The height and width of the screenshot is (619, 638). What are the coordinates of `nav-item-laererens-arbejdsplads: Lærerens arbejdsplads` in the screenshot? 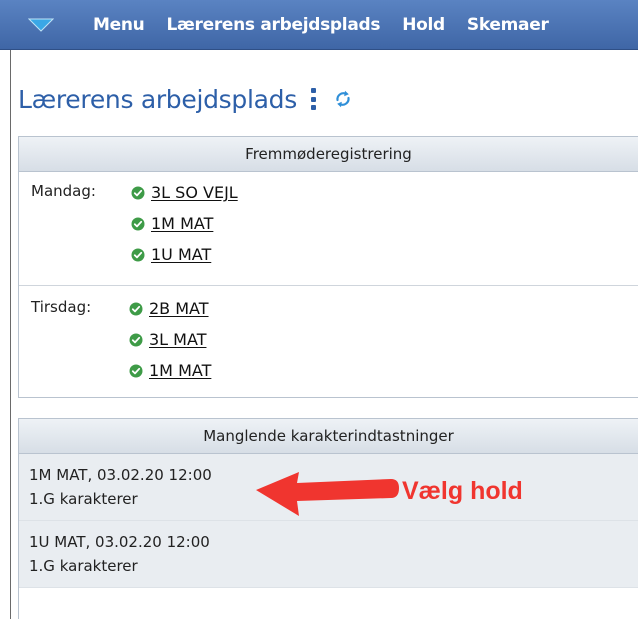 It's located at (273, 25).